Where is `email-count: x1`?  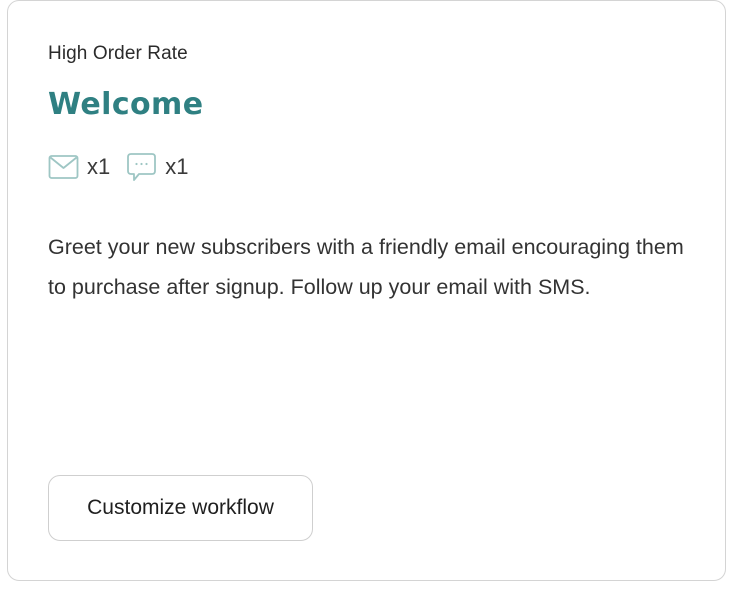
email-count: x1 is located at coordinates (99, 166).